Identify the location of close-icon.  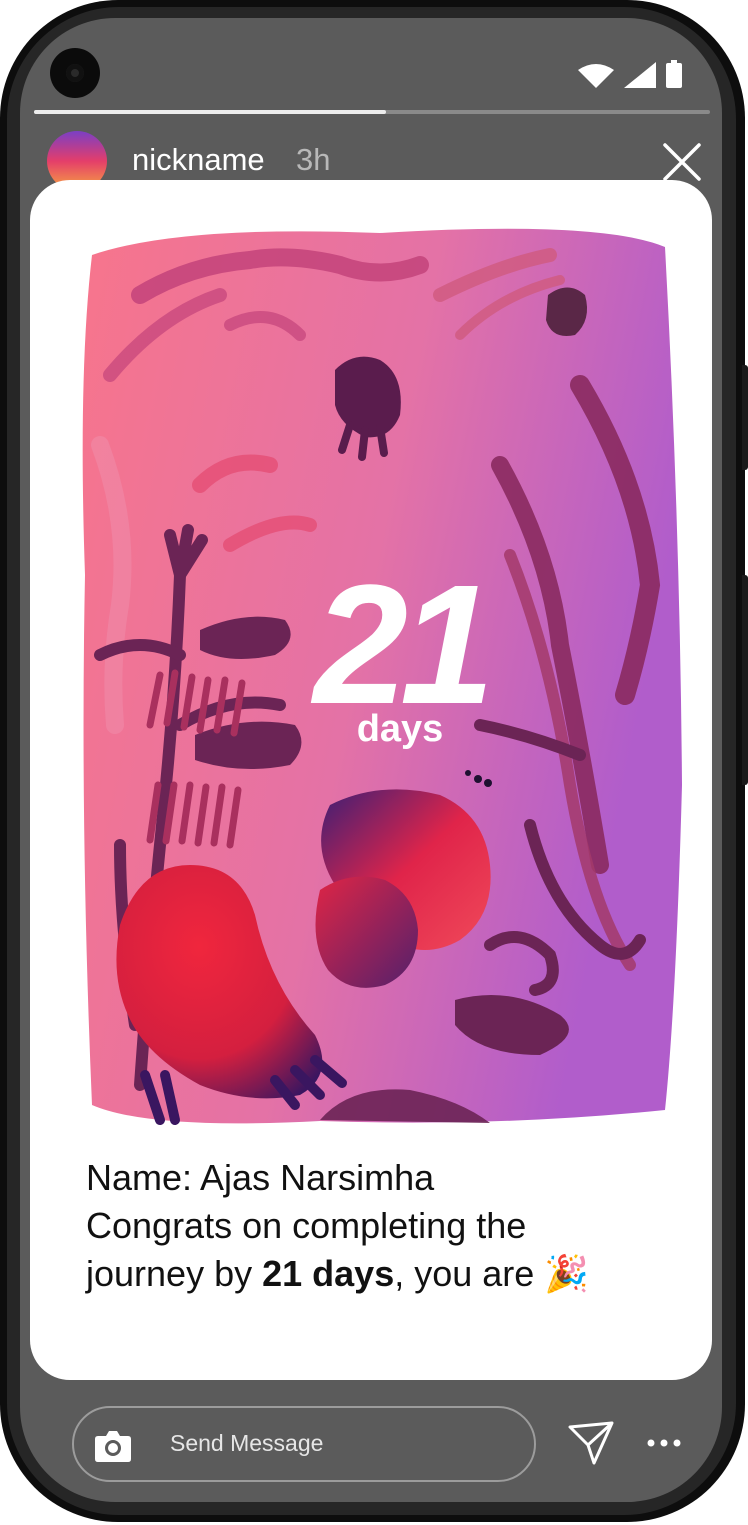
(682, 162).